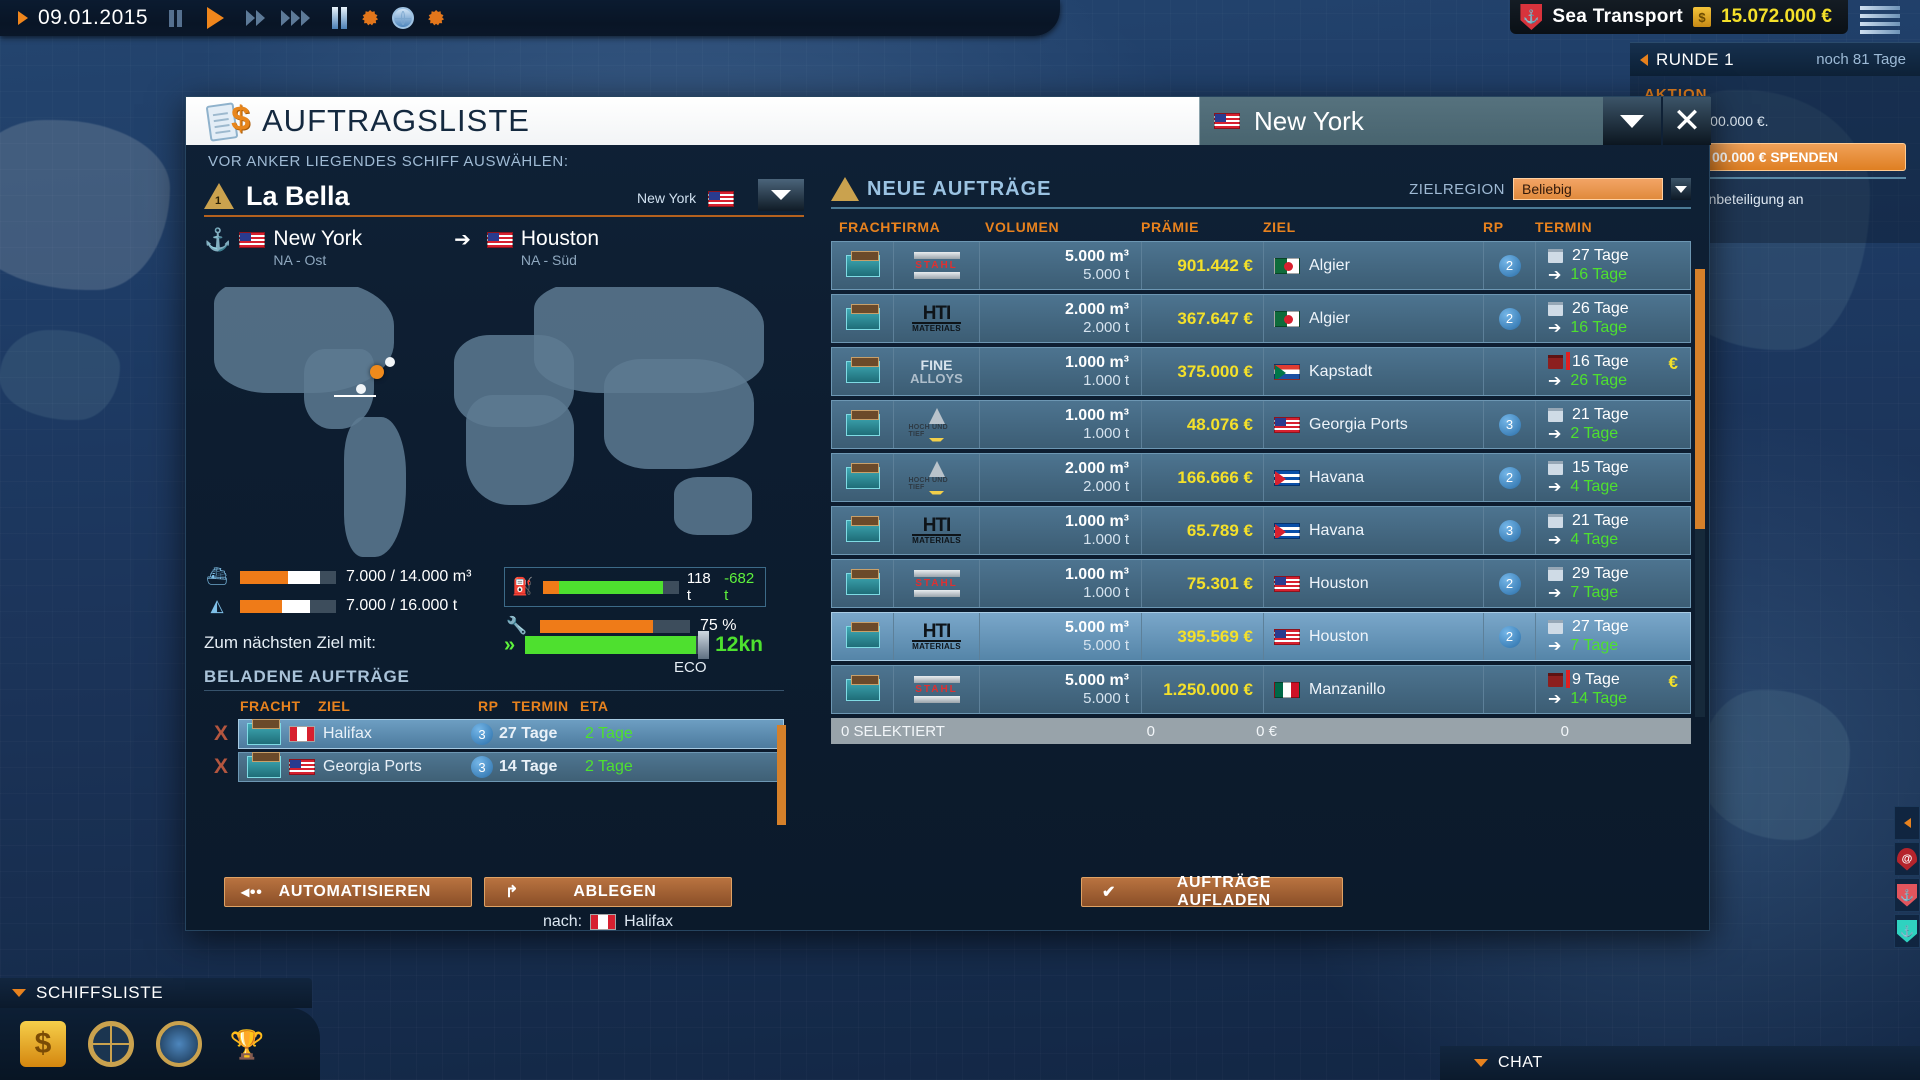 The height and width of the screenshot is (1080, 1920). What do you see at coordinates (1680, 1063) in the screenshot?
I see `chat-bar: CHAT` at bounding box center [1680, 1063].